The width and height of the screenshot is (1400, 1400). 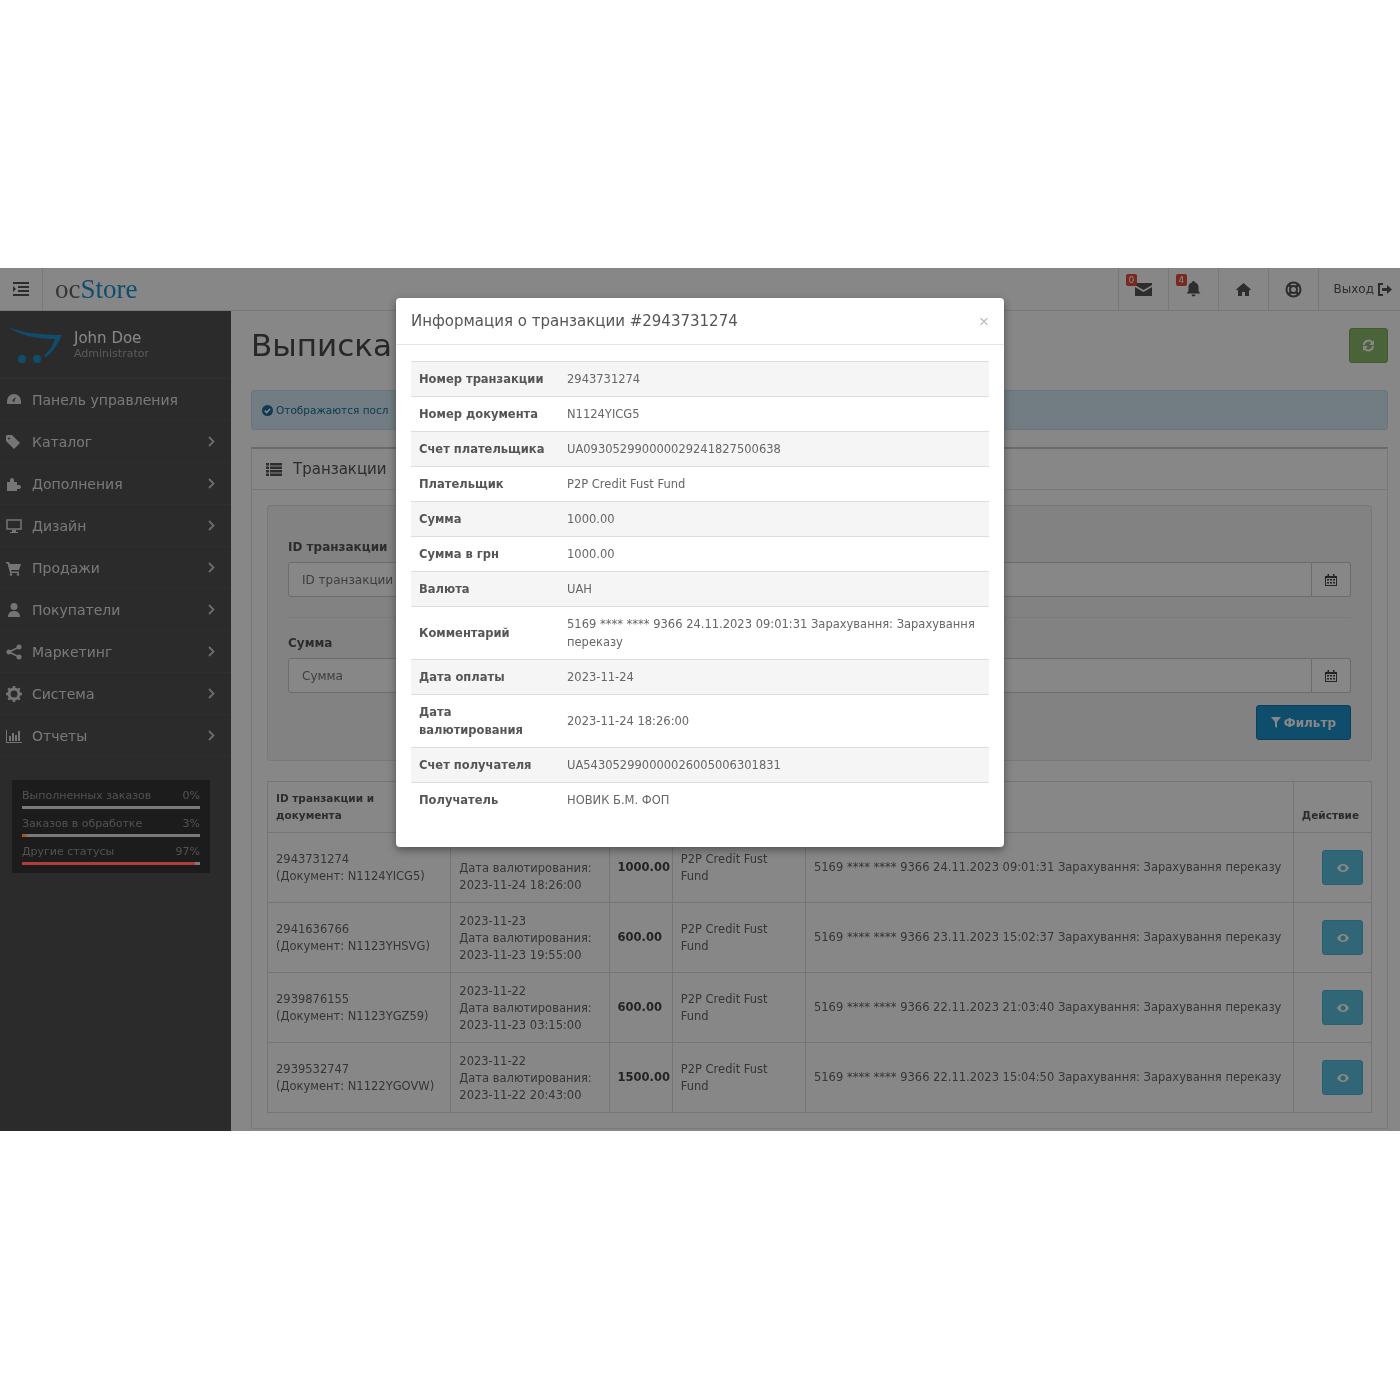 I want to click on detail-label: Плательщик, so click(x=485, y=484).